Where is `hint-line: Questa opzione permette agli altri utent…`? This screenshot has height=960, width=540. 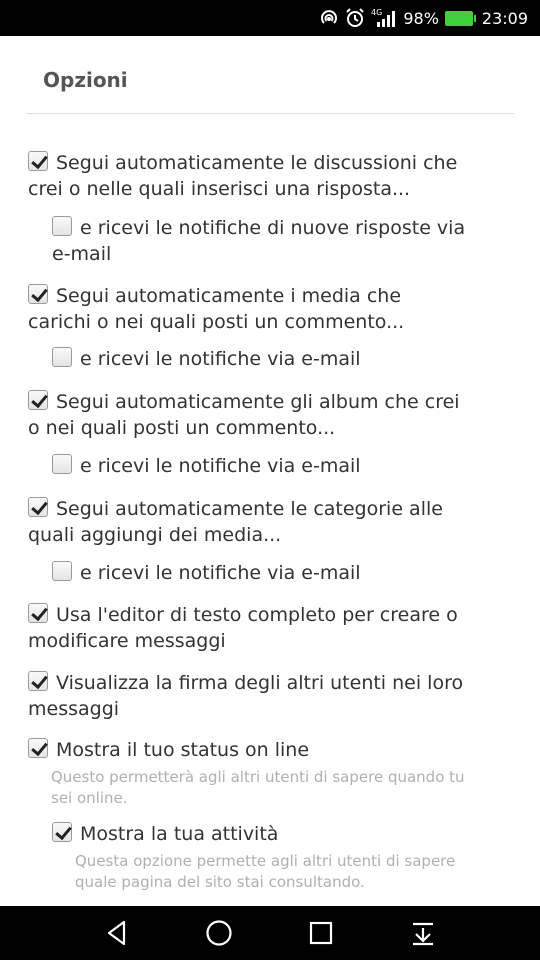
hint-line: Questa opzione permette agli altri utent… is located at coordinates (265, 861).